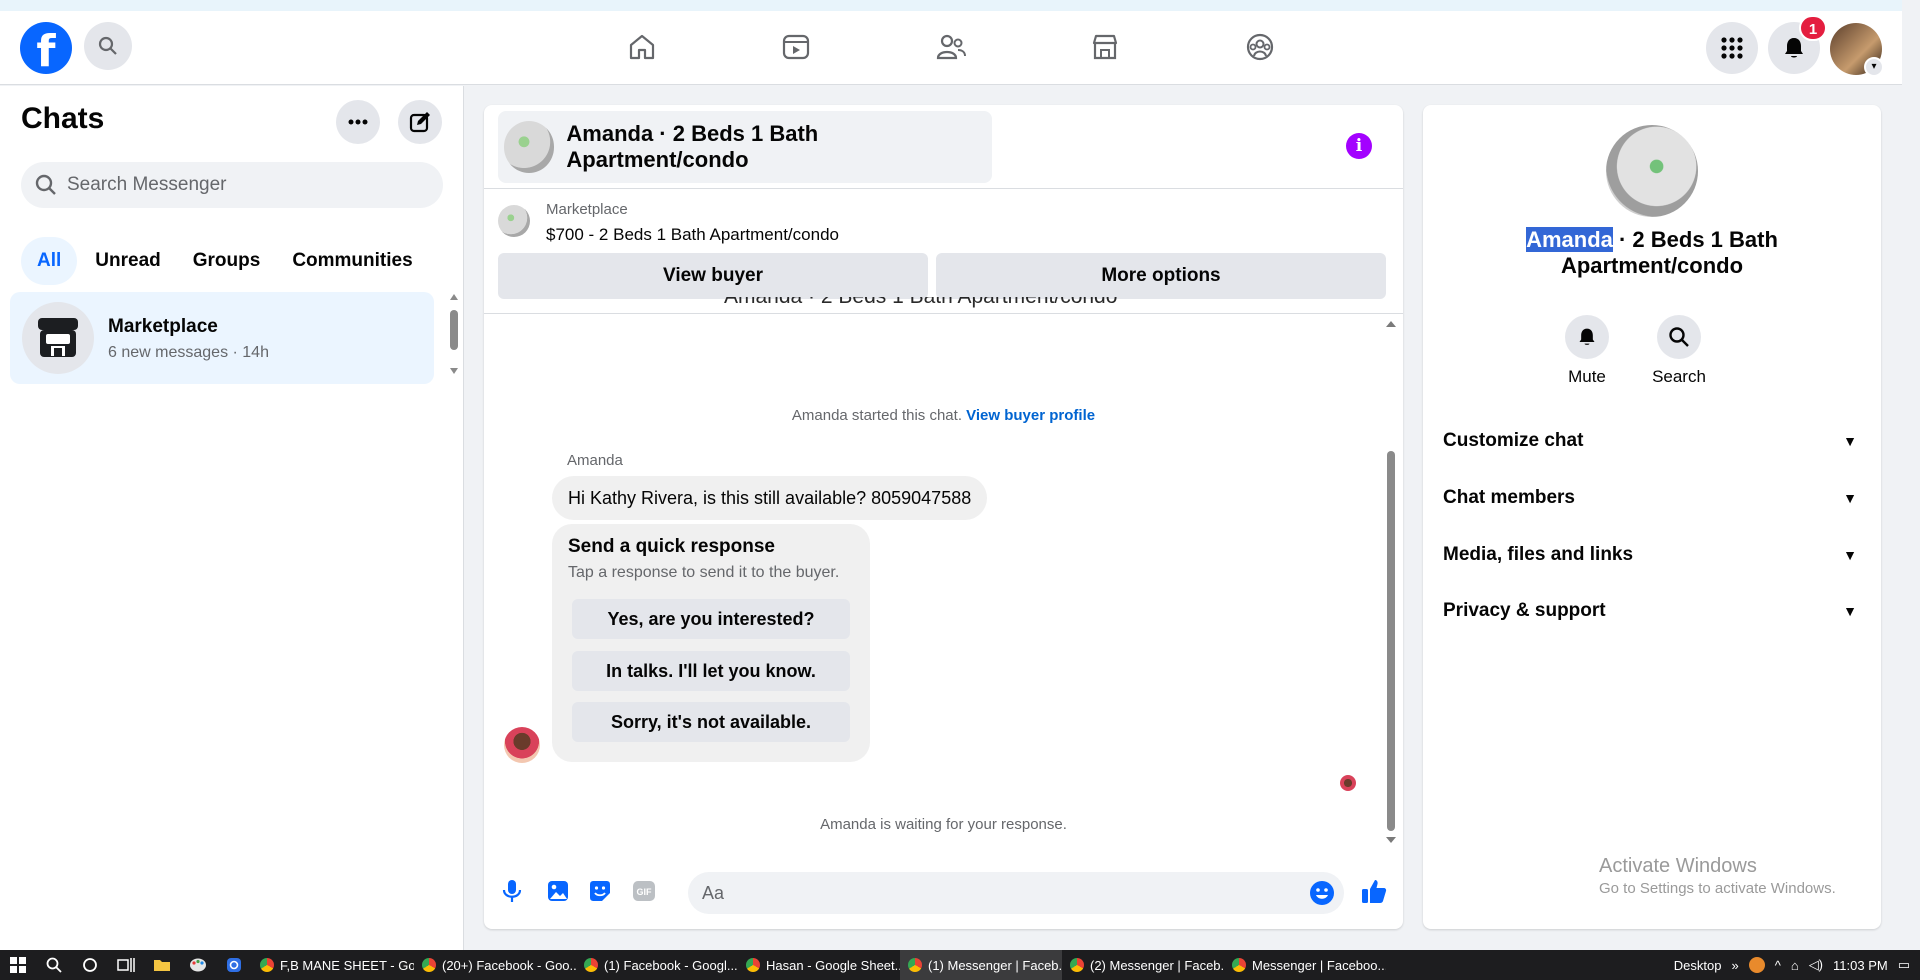 The image size is (1920, 980). Describe the element at coordinates (454, 334) in the screenshot. I see `sidebar-scrollbar` at that location.